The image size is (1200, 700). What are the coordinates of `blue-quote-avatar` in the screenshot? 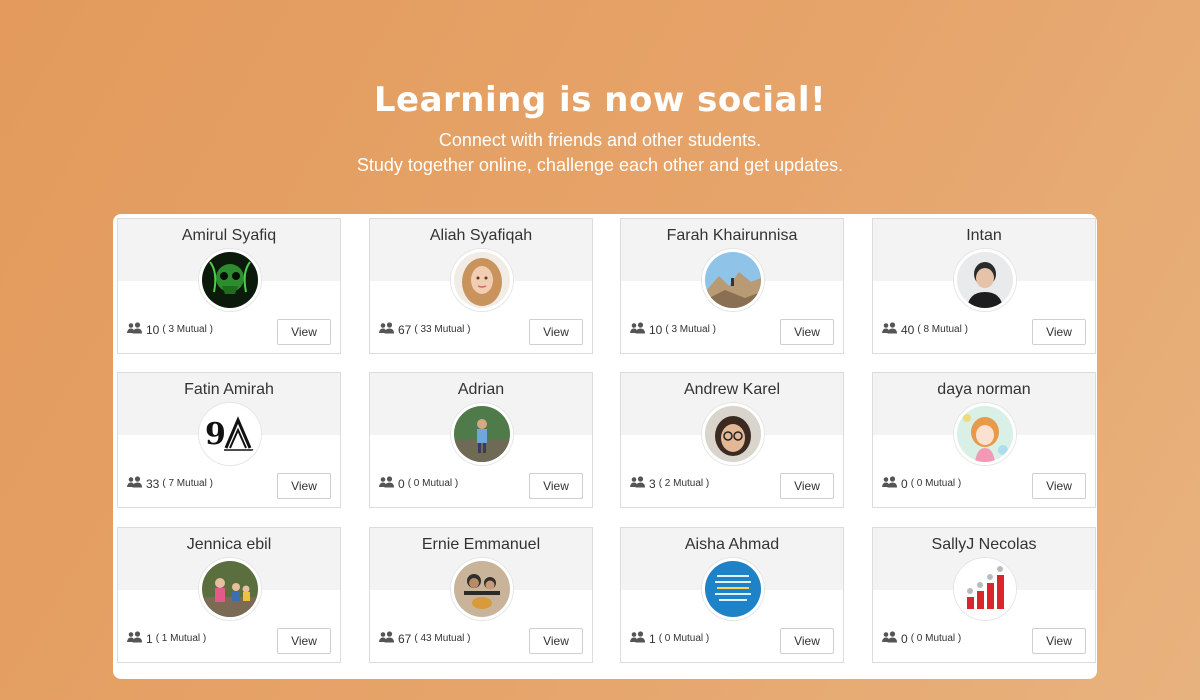 It's located at (733, 589).